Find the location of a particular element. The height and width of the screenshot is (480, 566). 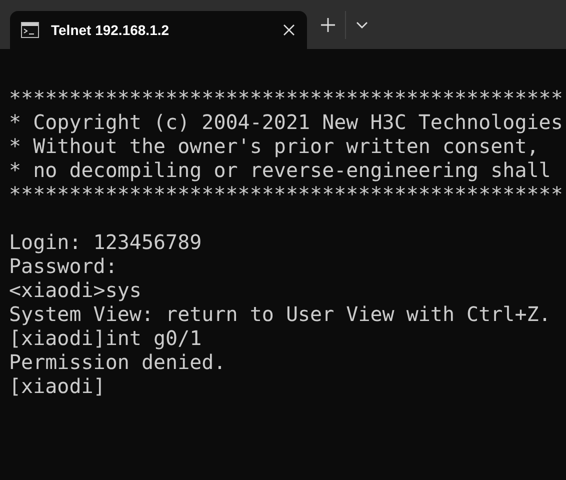

terminal-line: Password: is located at coordinates (63, 266).